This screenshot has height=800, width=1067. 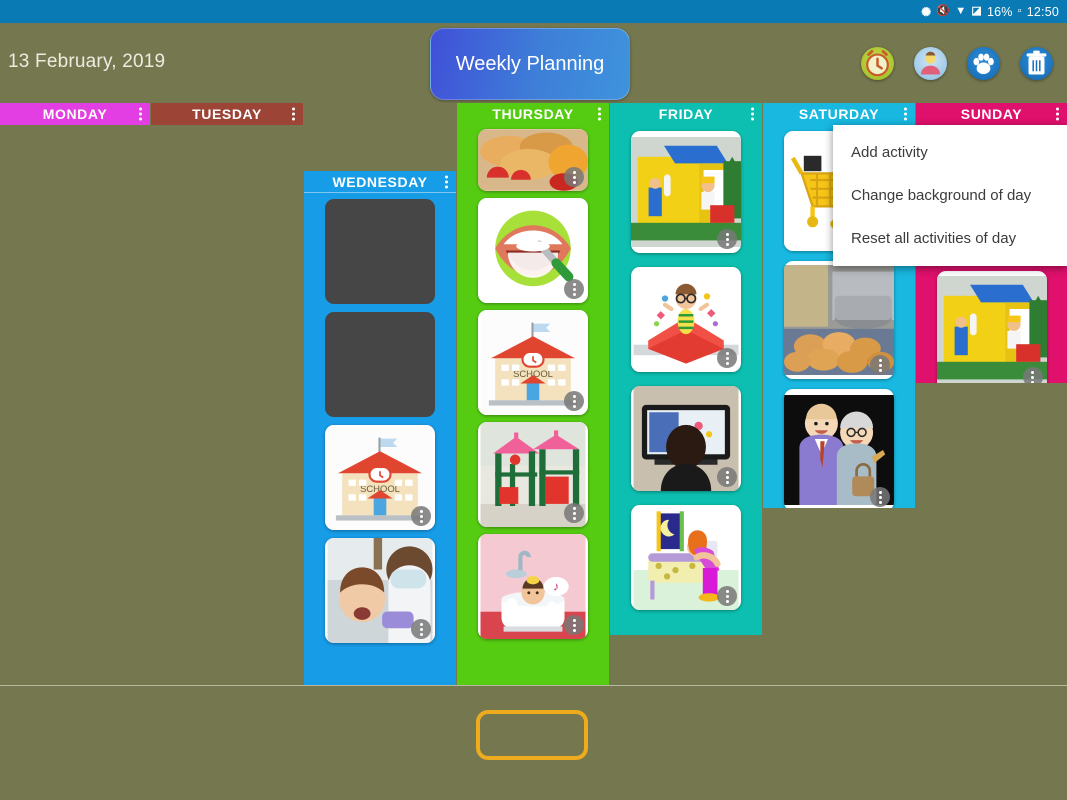 What do you see at coordinates (976, 11) in the screenshot?
I see `signal-icon: ◪` at bounding box center [976, 11].